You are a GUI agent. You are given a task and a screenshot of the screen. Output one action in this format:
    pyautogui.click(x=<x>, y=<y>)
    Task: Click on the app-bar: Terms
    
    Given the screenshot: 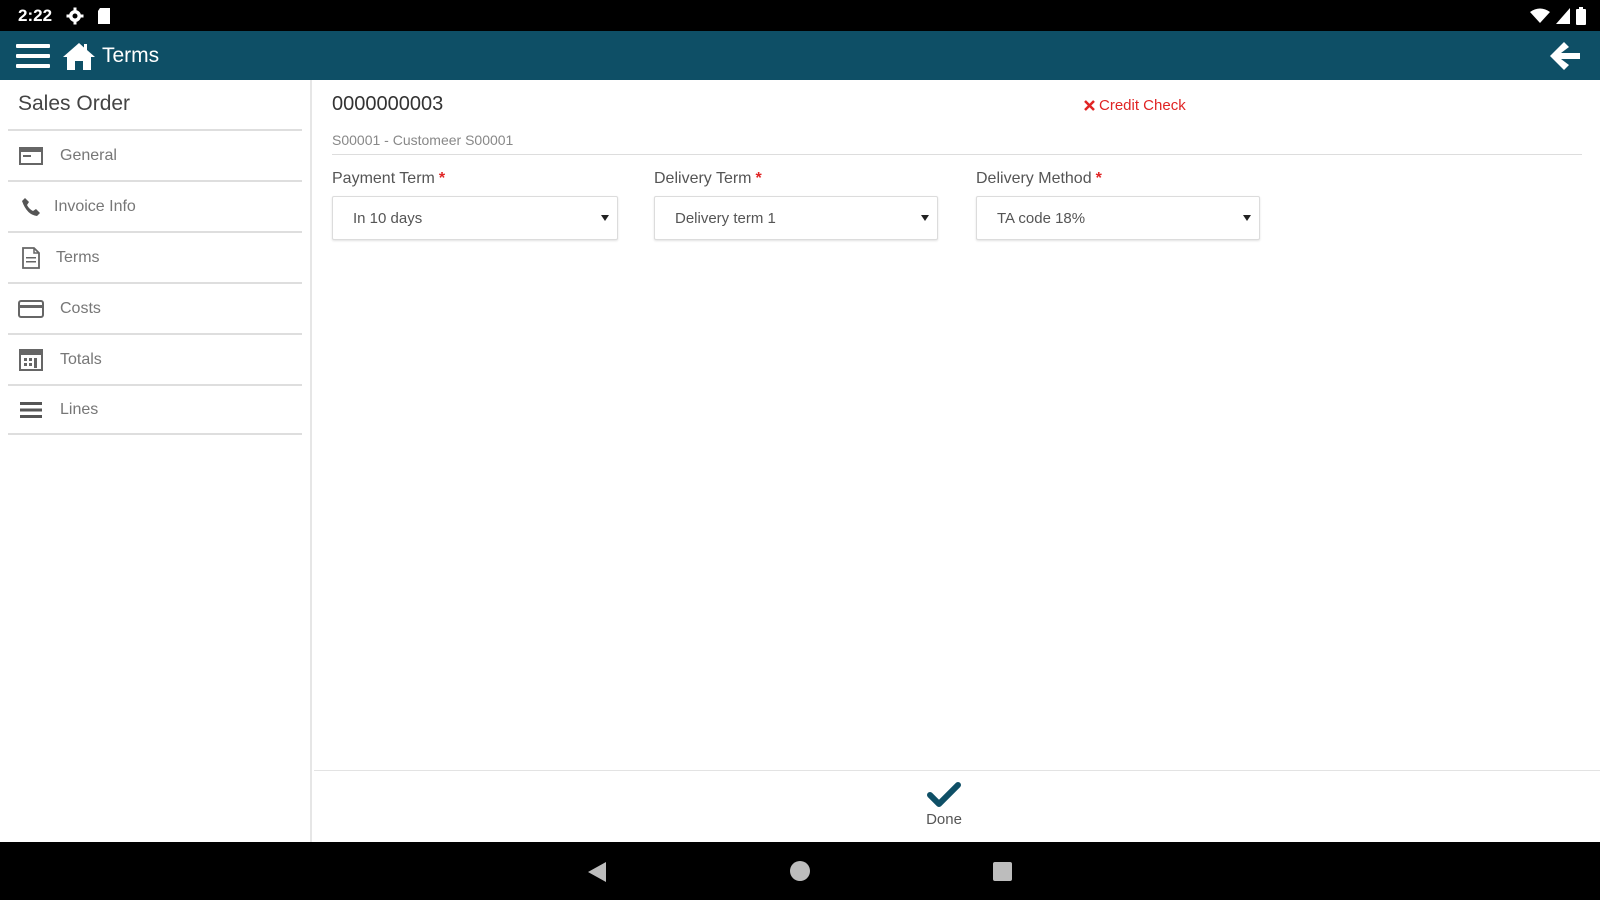 What is the action you would take?
    pyautogui.click(x=800, y=55)
    